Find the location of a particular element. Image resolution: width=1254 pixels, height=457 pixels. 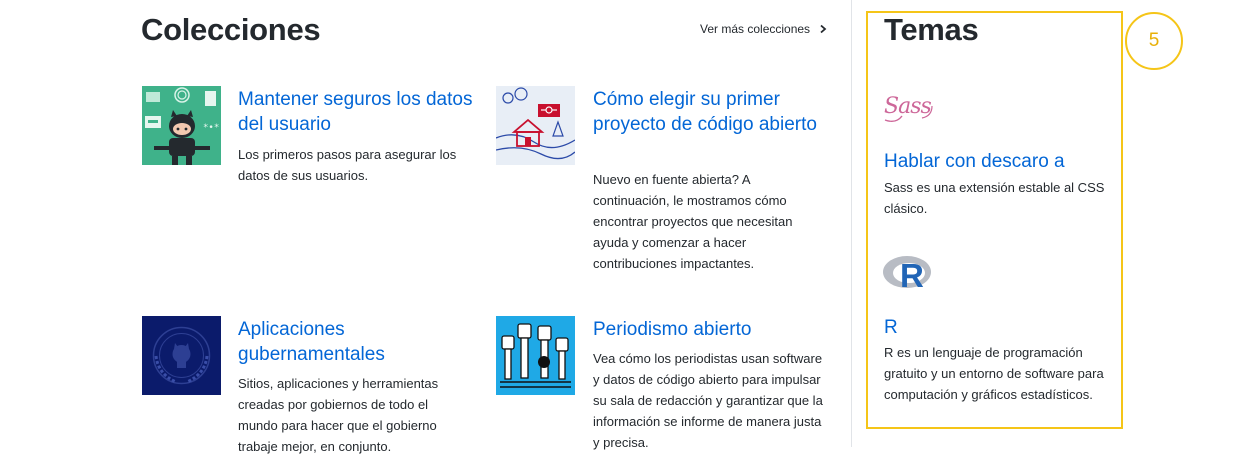

collections-heading: Colecciones is located at coordinates (231, 29).